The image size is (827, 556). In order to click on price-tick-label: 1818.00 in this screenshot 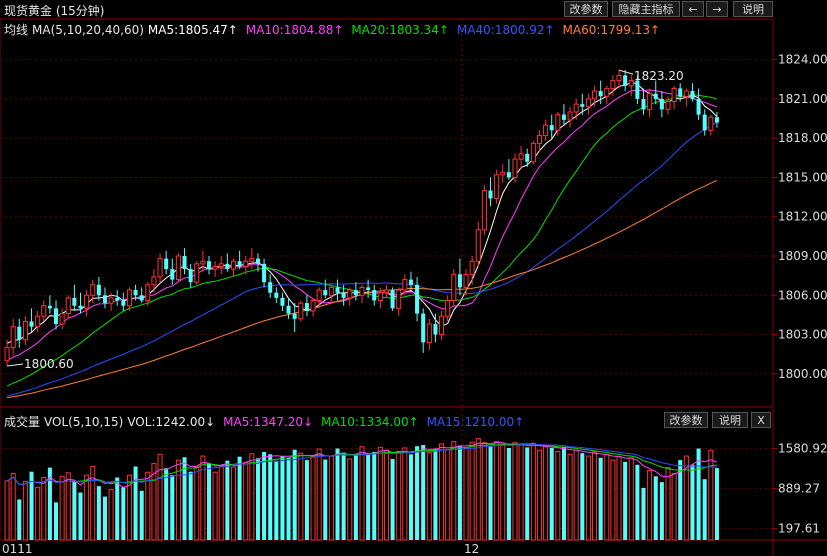, I will do `click(802, 138)`.